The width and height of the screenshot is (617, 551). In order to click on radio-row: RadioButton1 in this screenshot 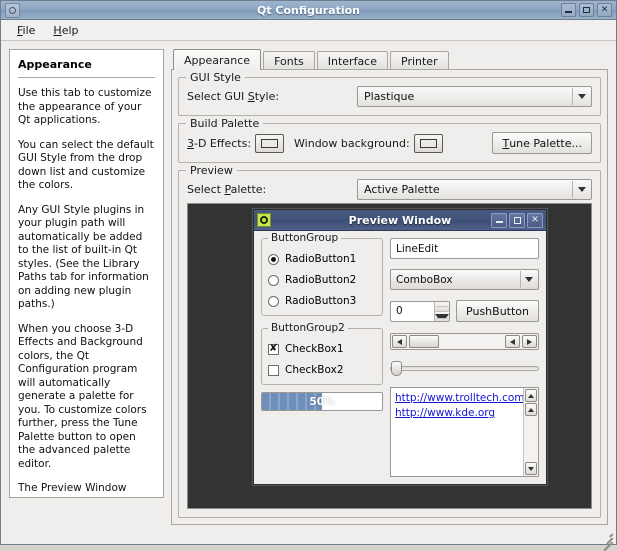, I will do `click(322, 259)`.